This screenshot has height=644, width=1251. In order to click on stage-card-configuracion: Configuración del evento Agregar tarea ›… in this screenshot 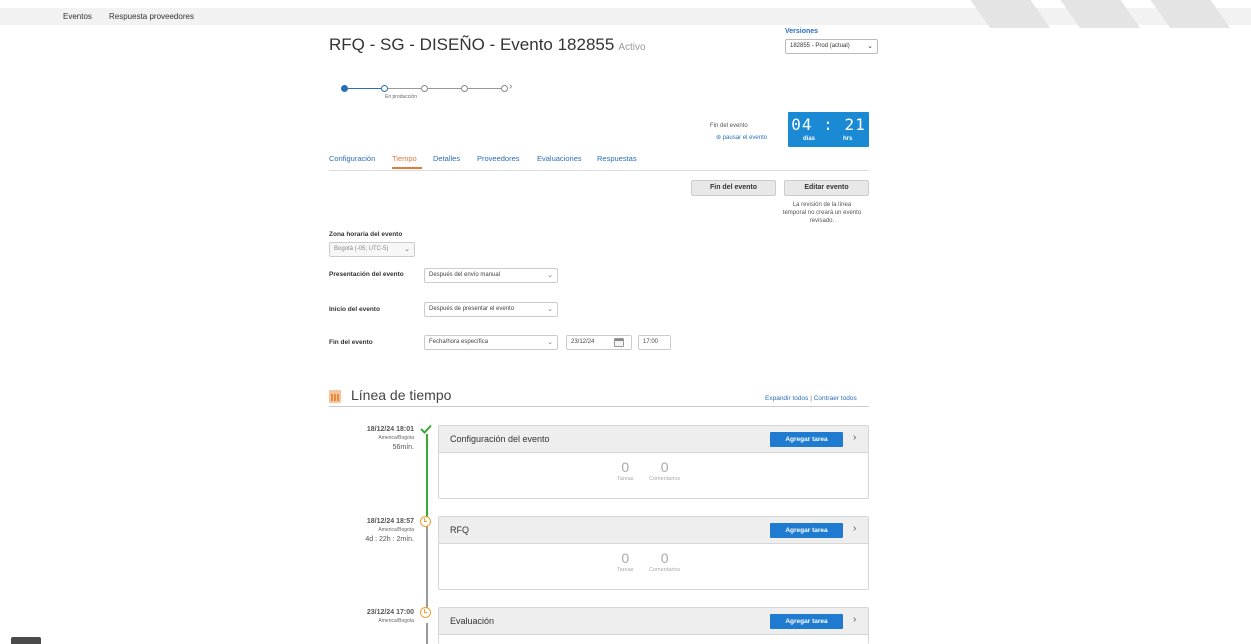, I will do `click(653, 462)`.